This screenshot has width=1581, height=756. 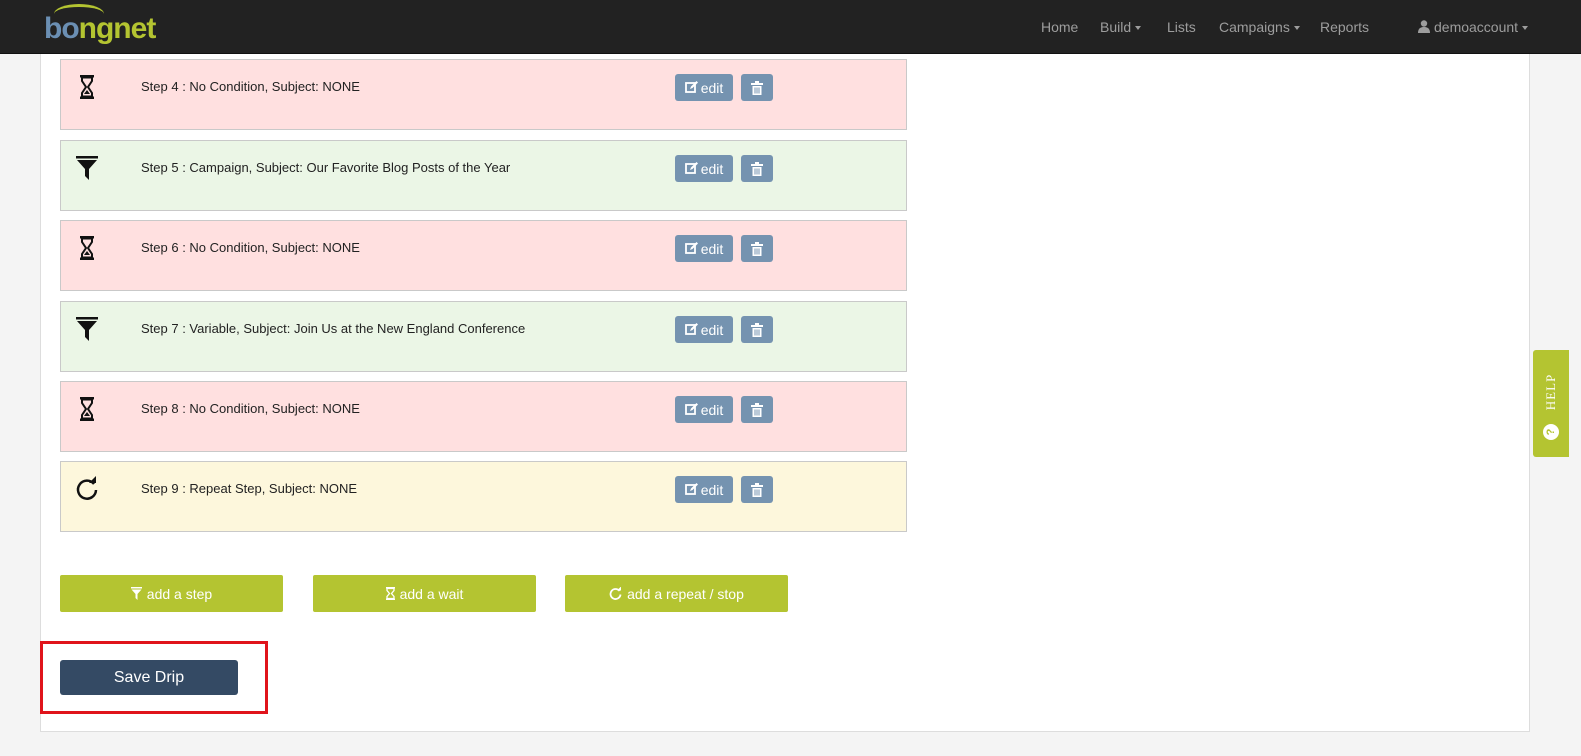 I want to click on step-description: Step 9 : Repeat Step, Subject: NONE, so click(x=249, y=488).